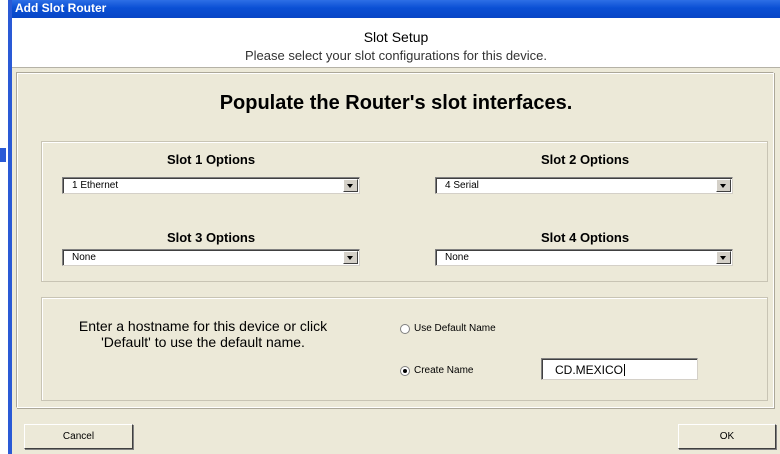 The image size is (780, 454). What do you see at coordinates (211, 237) in the screenshot?
I see `slot-3-label: Slot 3 Options` at bounding box center [211, 237].